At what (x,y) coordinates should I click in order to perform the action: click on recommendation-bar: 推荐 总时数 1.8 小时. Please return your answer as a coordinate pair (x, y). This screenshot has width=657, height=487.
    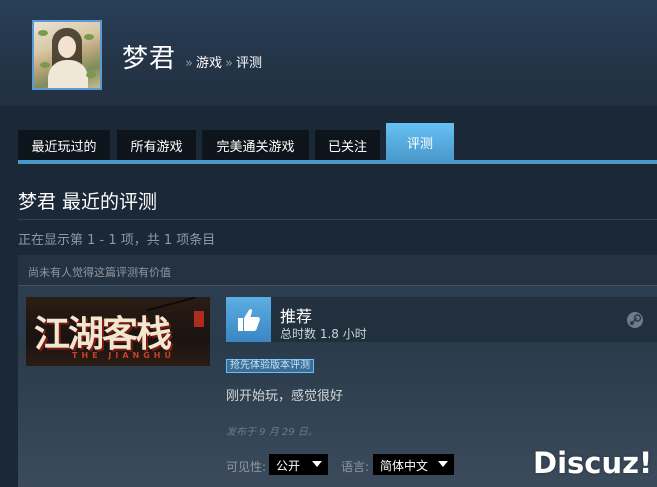
    Looking at the image, I should click on (441, 319).